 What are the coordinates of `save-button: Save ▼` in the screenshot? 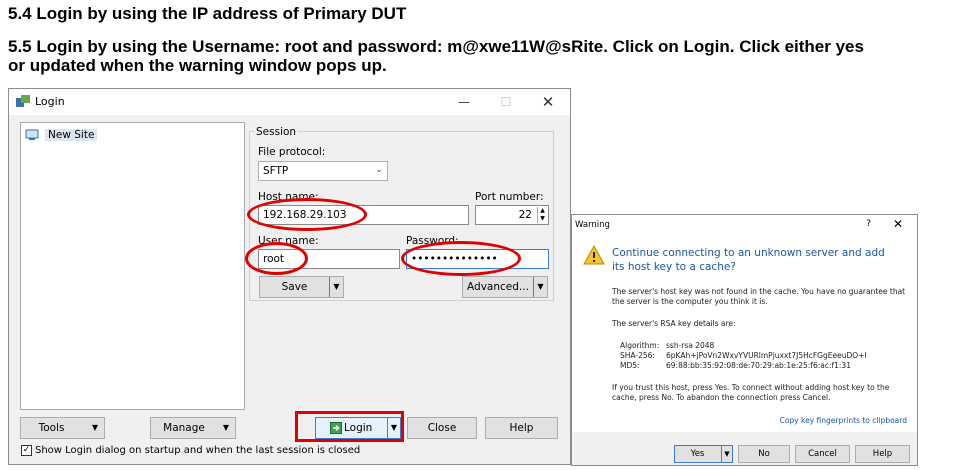 It's located at (301, 287).